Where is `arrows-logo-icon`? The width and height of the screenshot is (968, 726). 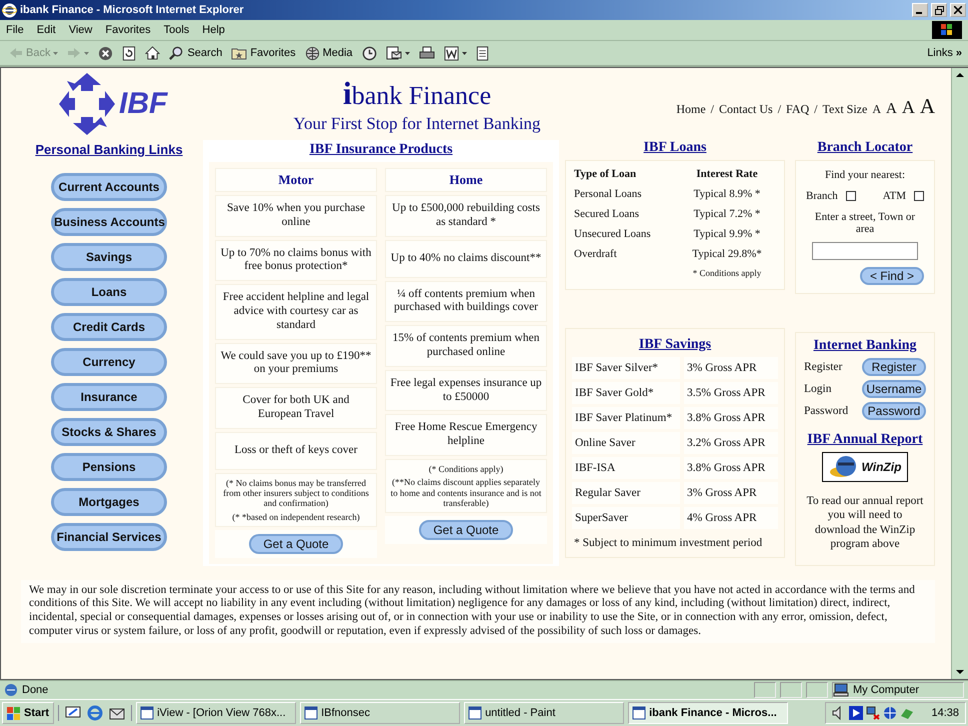
arrows-logo-icon is located at coordinates (87, 104).